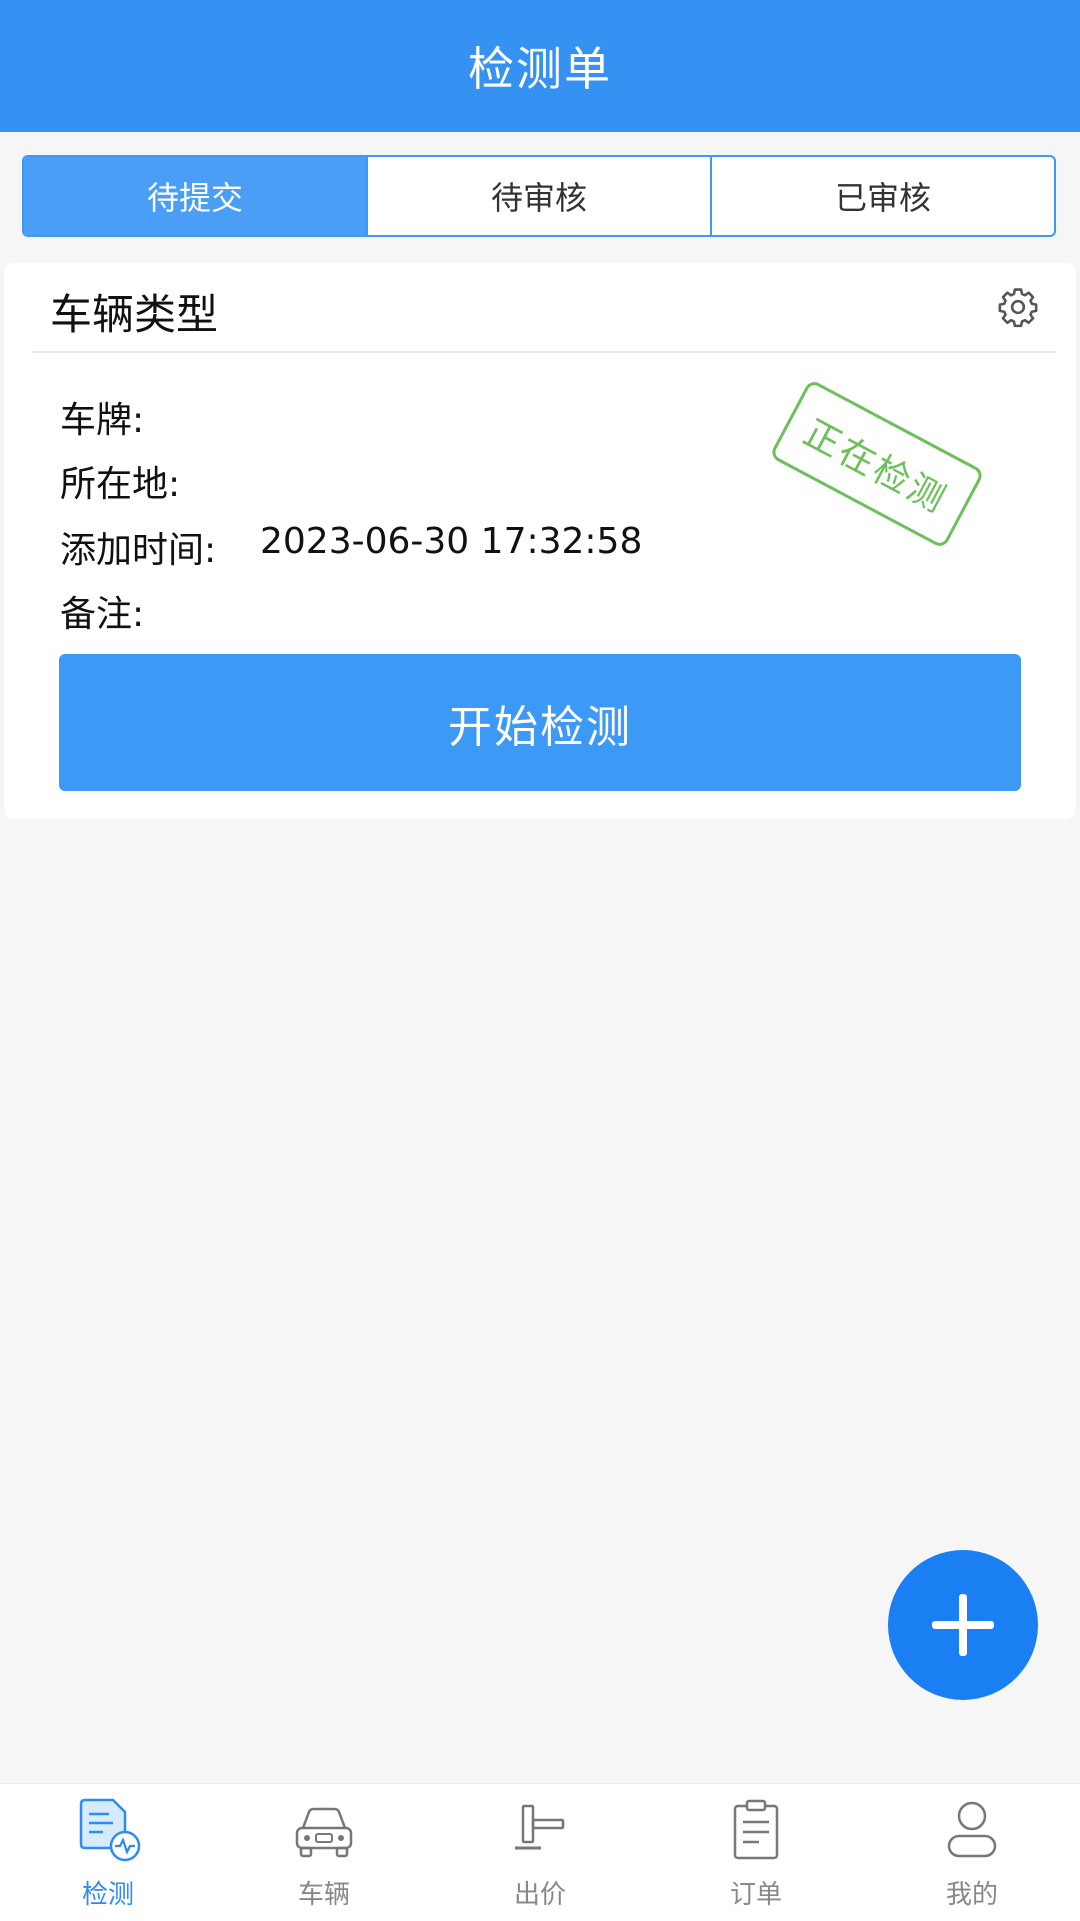 Image resolution: width=1080 pixels, height=1921 pixels. I want to click on car-icon, so click(324, 1832).